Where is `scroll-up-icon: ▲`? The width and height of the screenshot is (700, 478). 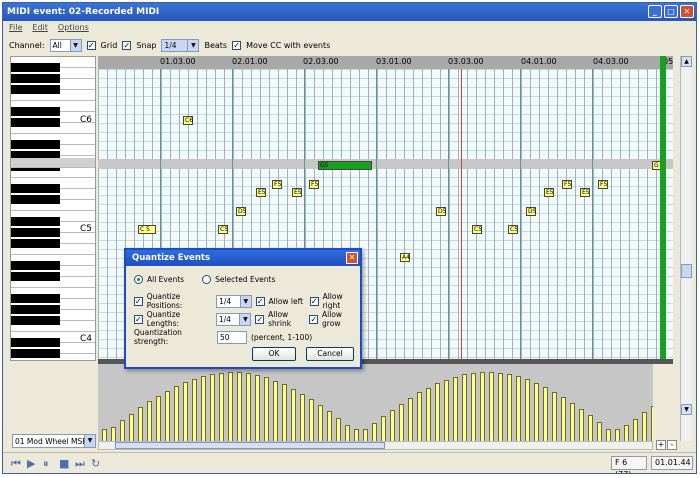 scroll-up-icon: ▲ is located at coordinates (686, 61).